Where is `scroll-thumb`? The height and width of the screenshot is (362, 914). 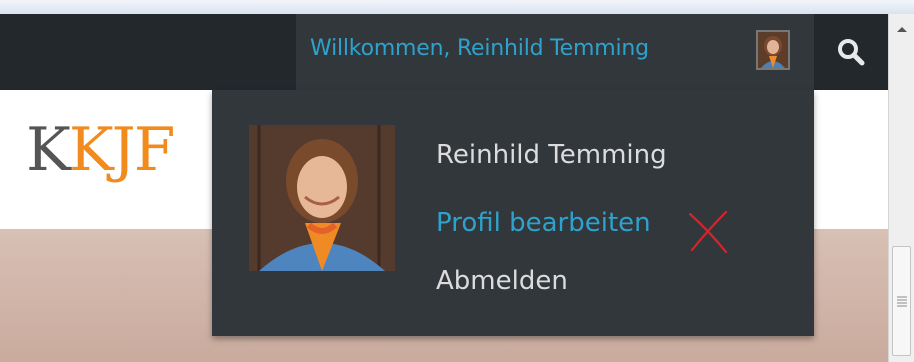
scroll-thumb is located at coordinates (901, 301).